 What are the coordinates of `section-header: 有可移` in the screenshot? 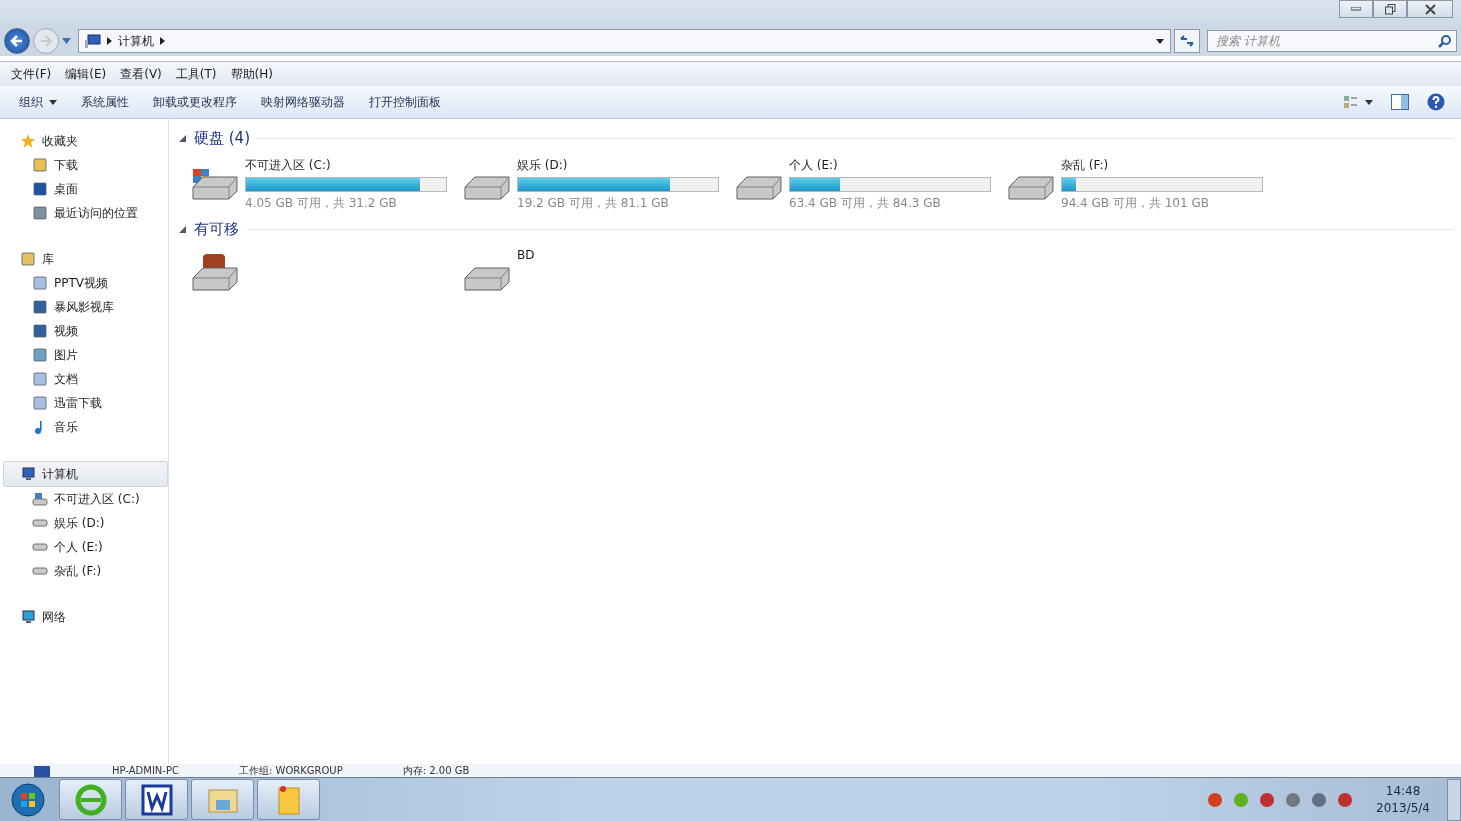 It's located at (216, 229).